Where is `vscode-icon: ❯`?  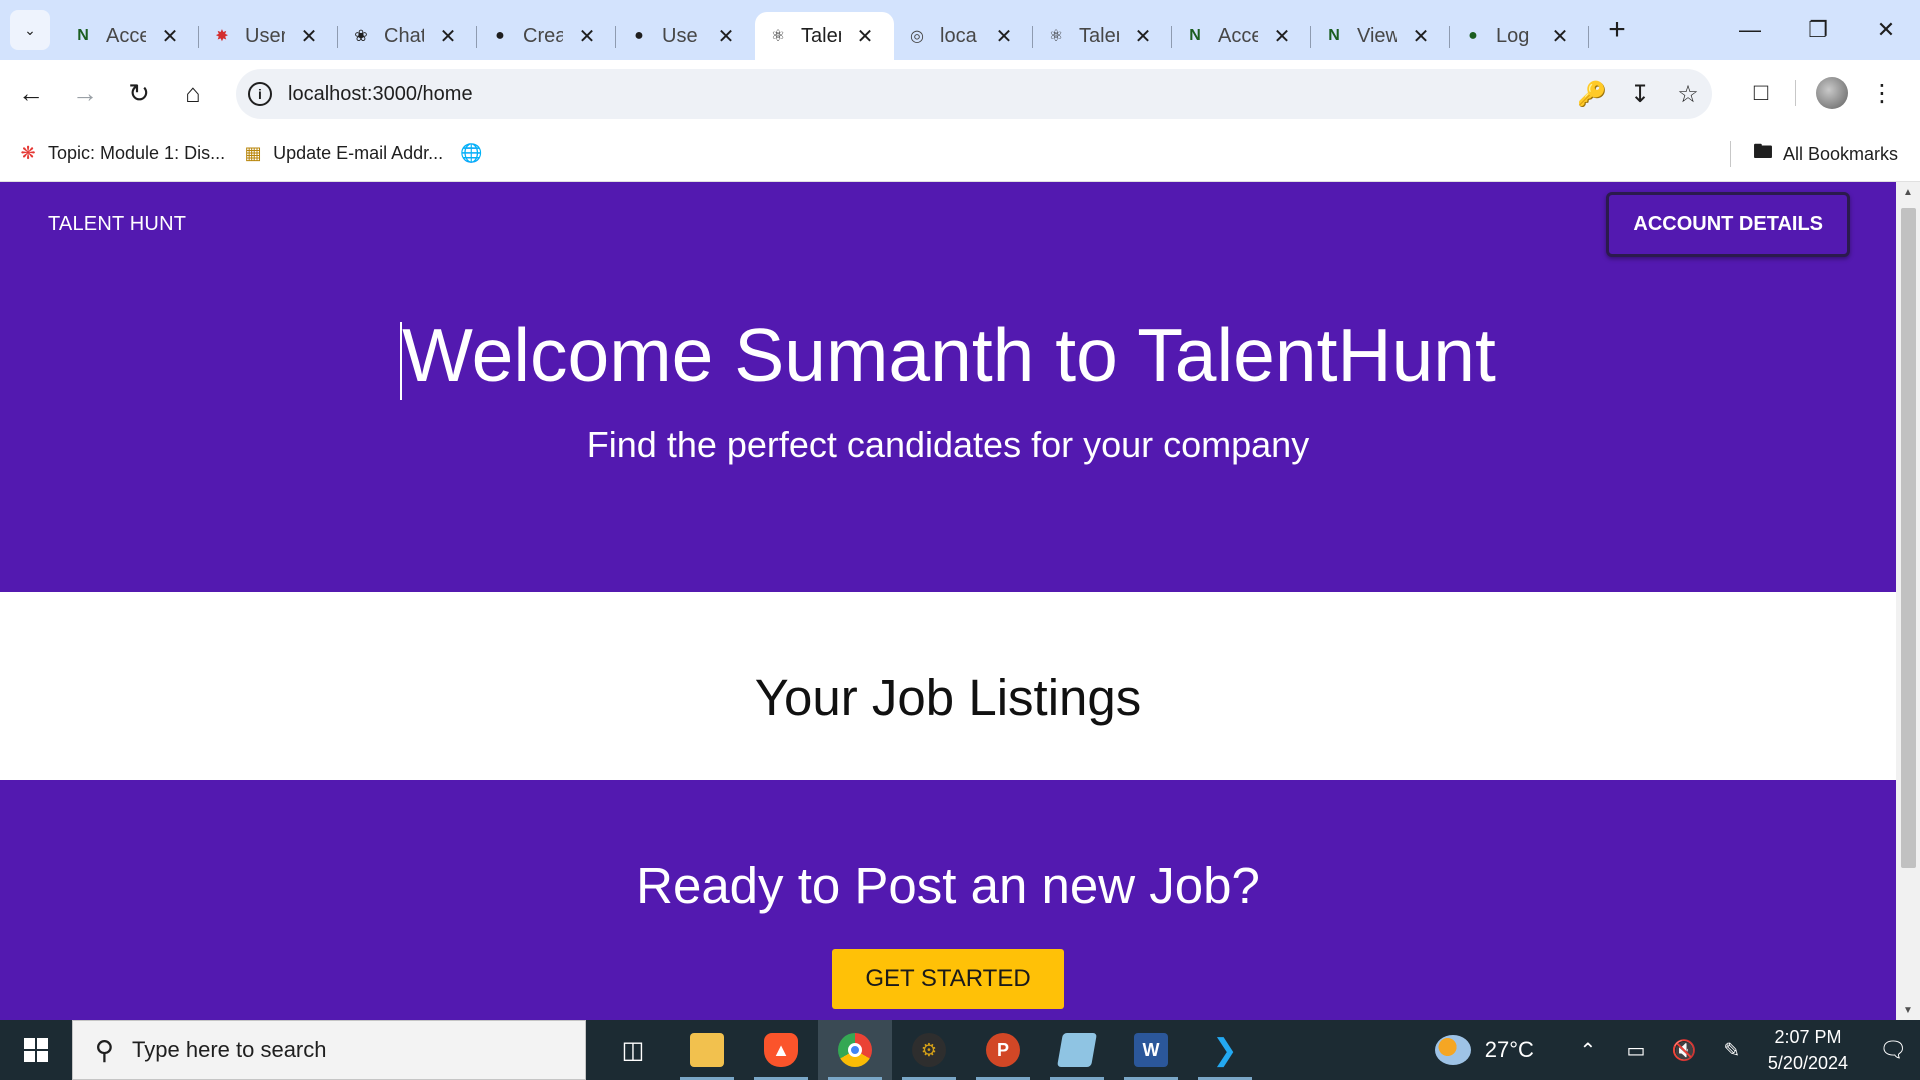
vscode-icon: ❯ is located at coordinates (1225, 1050).